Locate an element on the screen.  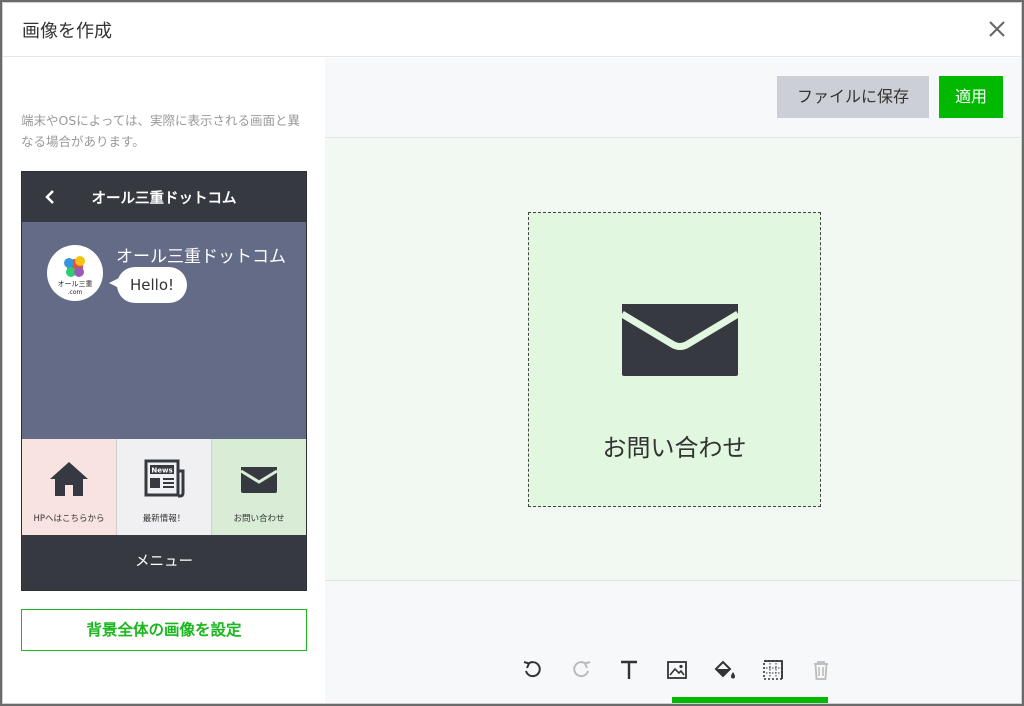
newspaper-icon: News is located at coordinates (164, 478).